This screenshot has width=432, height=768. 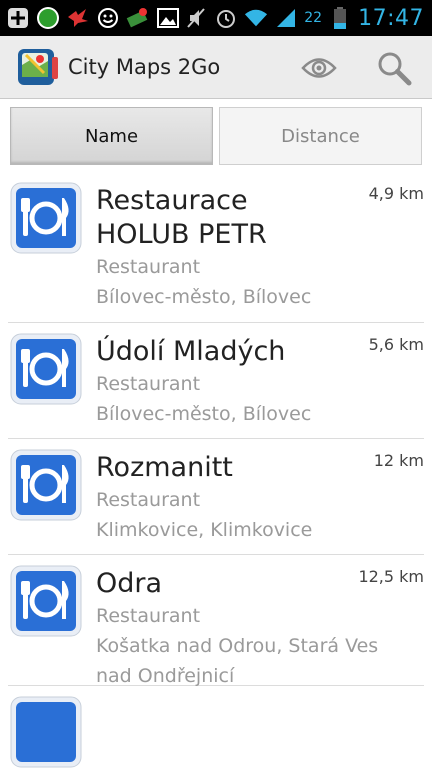 What do you see at coordinates (138, 18) in the screenshot?
I see `map-pin-icon` at bounding box center [138, 18].